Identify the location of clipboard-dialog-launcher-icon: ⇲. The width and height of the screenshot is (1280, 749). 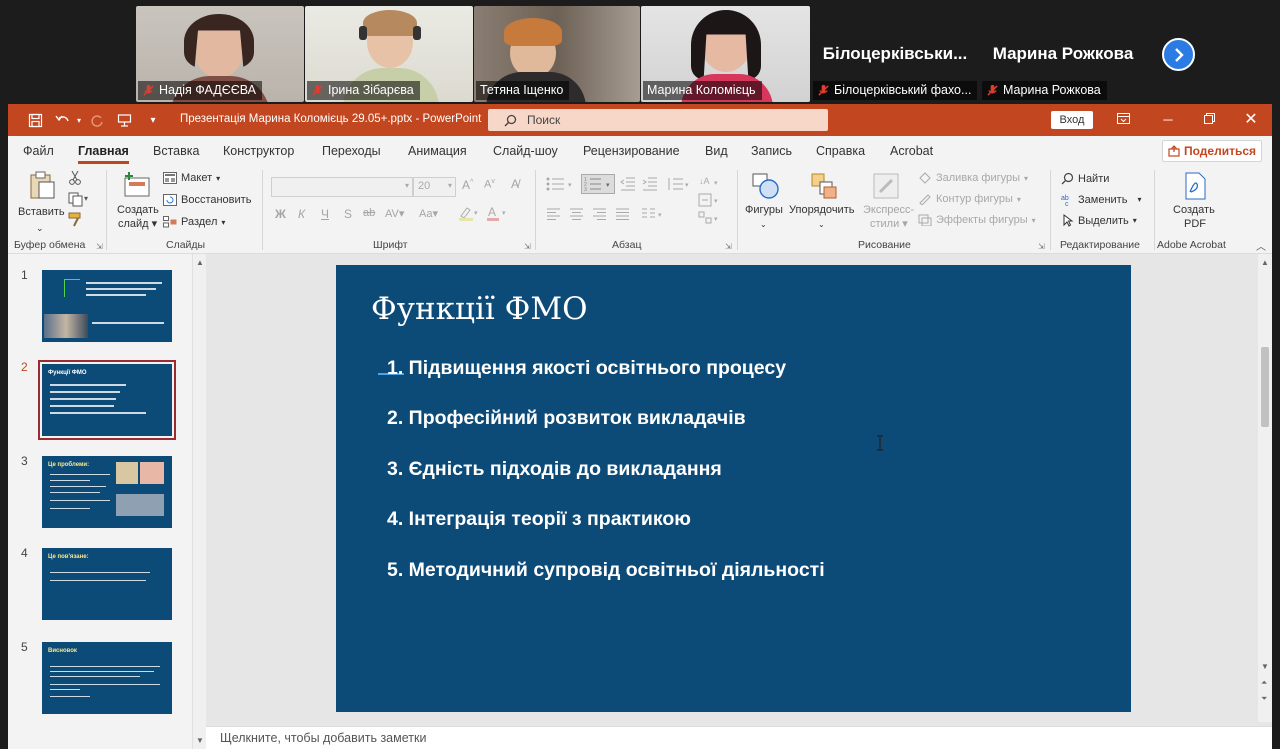
(99, 246).